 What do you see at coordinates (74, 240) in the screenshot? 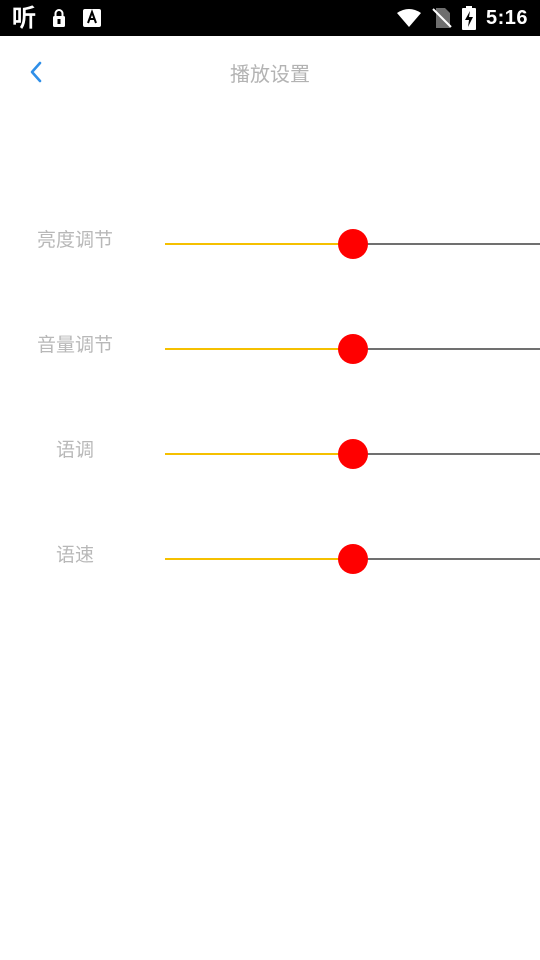
I see `brightness-label: 亮度调节` at bounding box center [74, 240].